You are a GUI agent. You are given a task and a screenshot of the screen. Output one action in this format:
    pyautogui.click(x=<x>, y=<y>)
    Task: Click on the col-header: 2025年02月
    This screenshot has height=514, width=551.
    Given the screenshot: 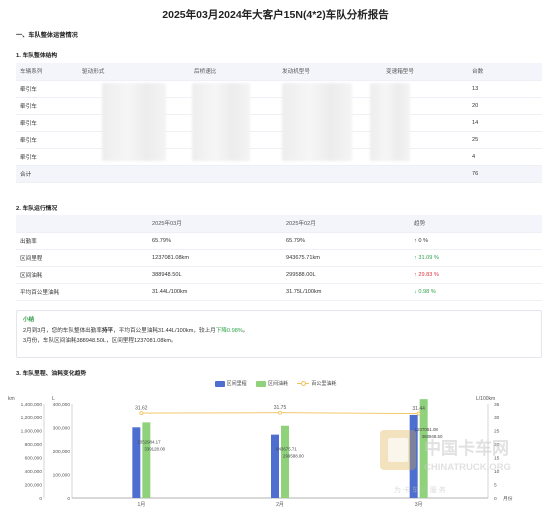 What is the action you would take?
    pyautogui.click(x=346, y=224)
    